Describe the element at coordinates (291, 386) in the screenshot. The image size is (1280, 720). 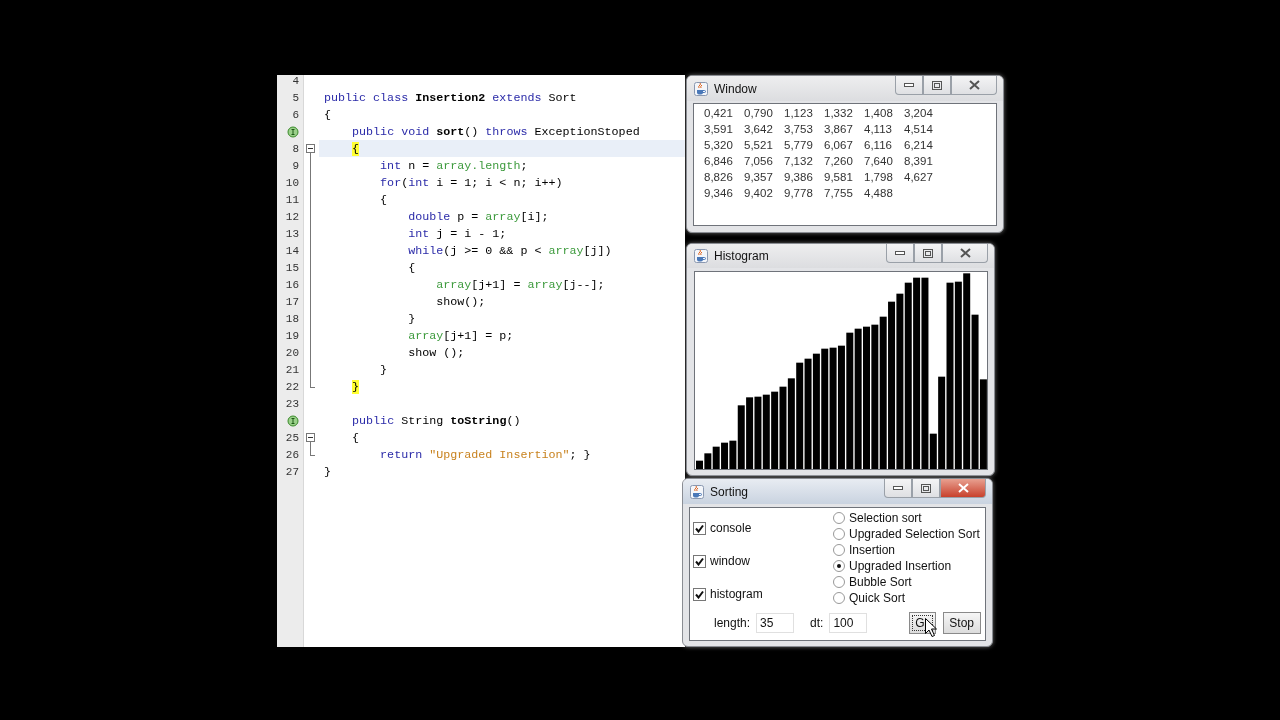
I see `line-number: 22` at that location.